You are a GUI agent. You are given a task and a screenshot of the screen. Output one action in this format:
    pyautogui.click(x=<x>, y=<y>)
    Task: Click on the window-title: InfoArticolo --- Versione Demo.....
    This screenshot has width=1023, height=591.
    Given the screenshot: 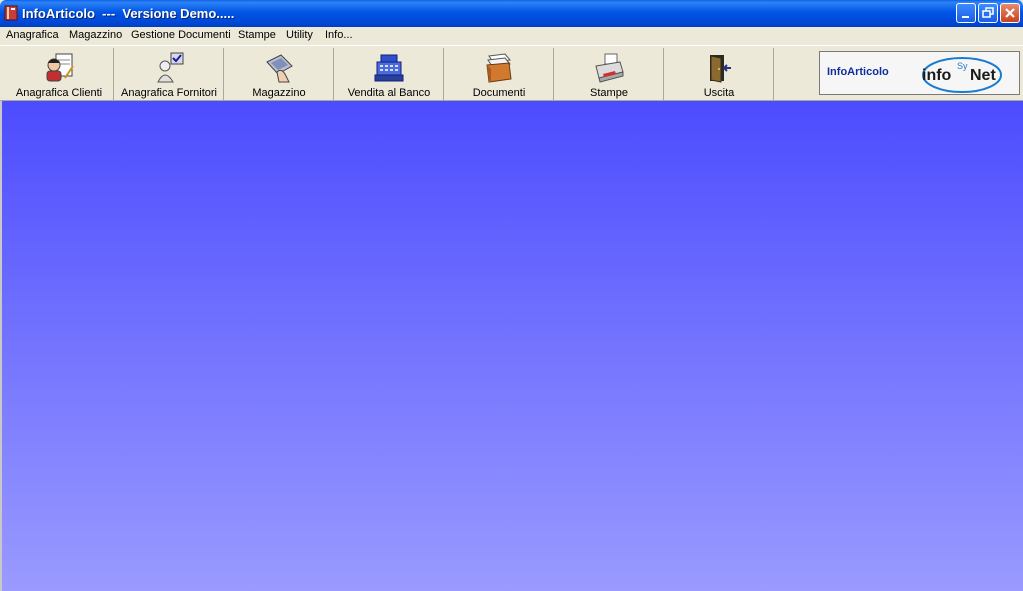 What is the action you would take?
    pyautogui.click(x=128, y=13)
    